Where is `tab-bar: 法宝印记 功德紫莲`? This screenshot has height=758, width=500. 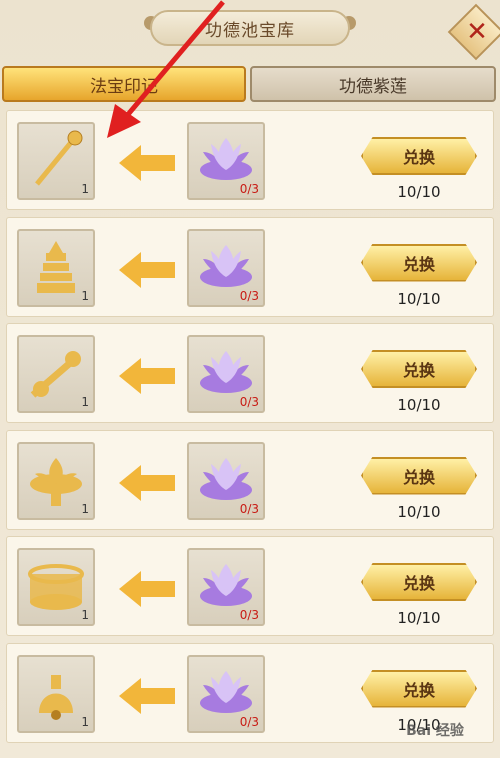 tab-bar: 法宝印记 功德紫莲 is located at coordinates (250, 85).